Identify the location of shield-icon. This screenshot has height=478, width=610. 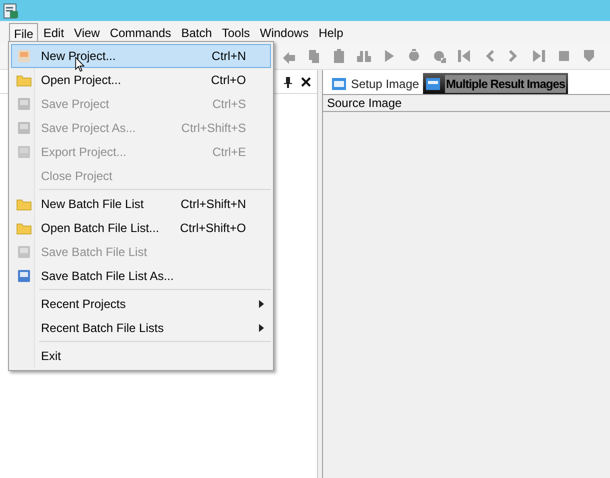
(589, 56).